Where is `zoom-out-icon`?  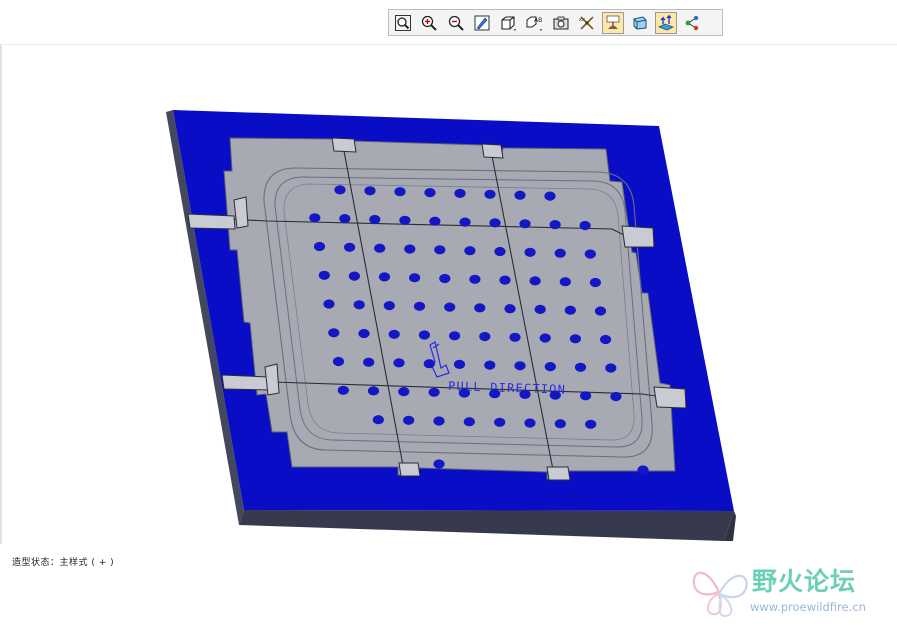 zoom-out-icon is located at coordinates (456, 23).